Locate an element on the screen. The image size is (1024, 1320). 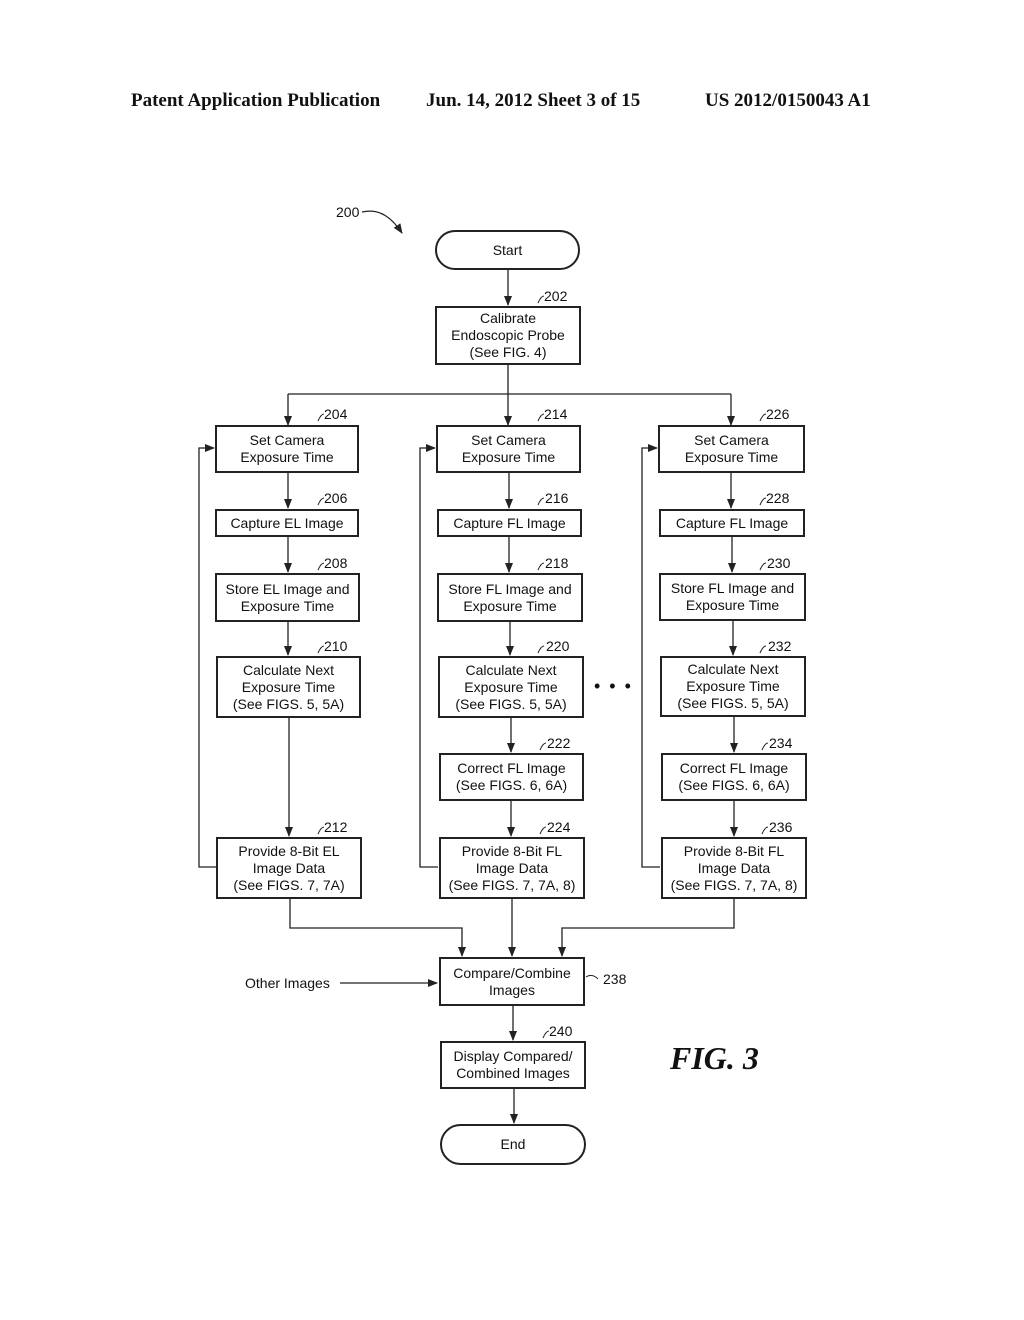
ref-240: 240 is located at coordinates (561, 1031).